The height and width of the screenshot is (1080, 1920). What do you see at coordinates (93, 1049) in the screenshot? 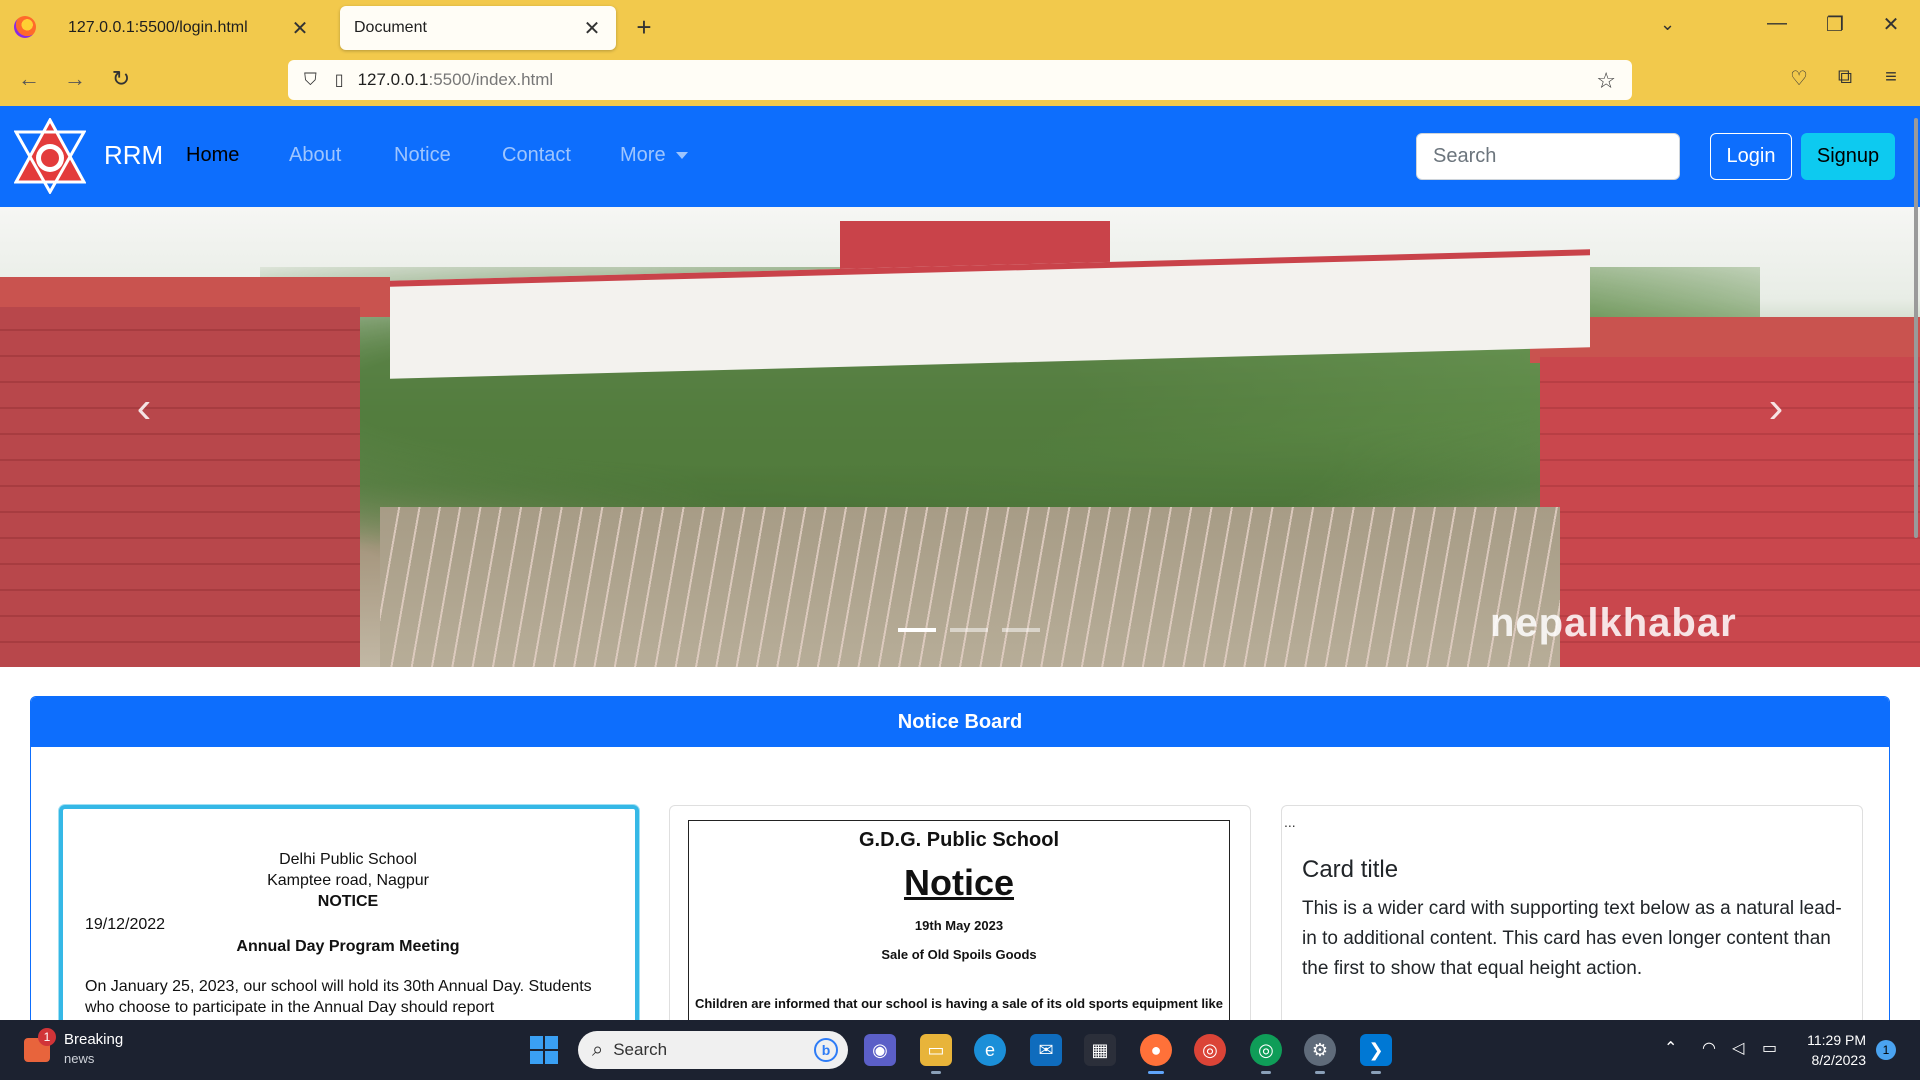
I see `news-widget: Breaking news` at bounding box center [93, 1049].